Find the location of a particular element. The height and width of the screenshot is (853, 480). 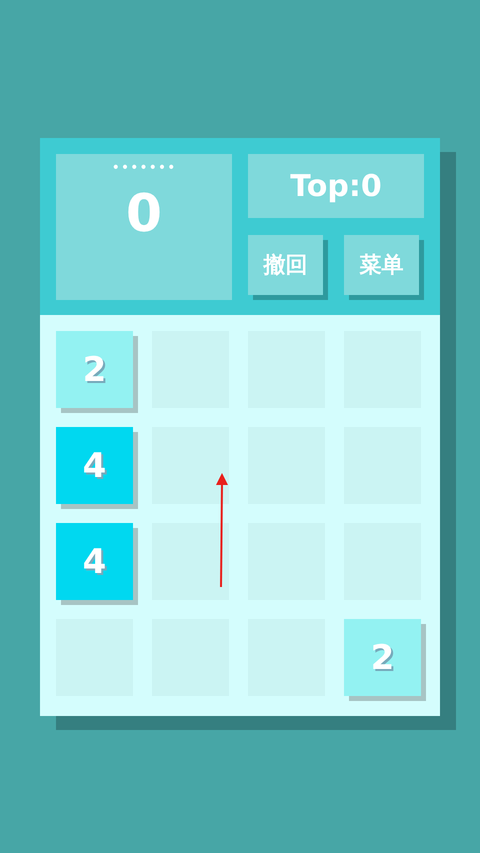

swipe-arrow-icon is located at coordinates (222, 531).